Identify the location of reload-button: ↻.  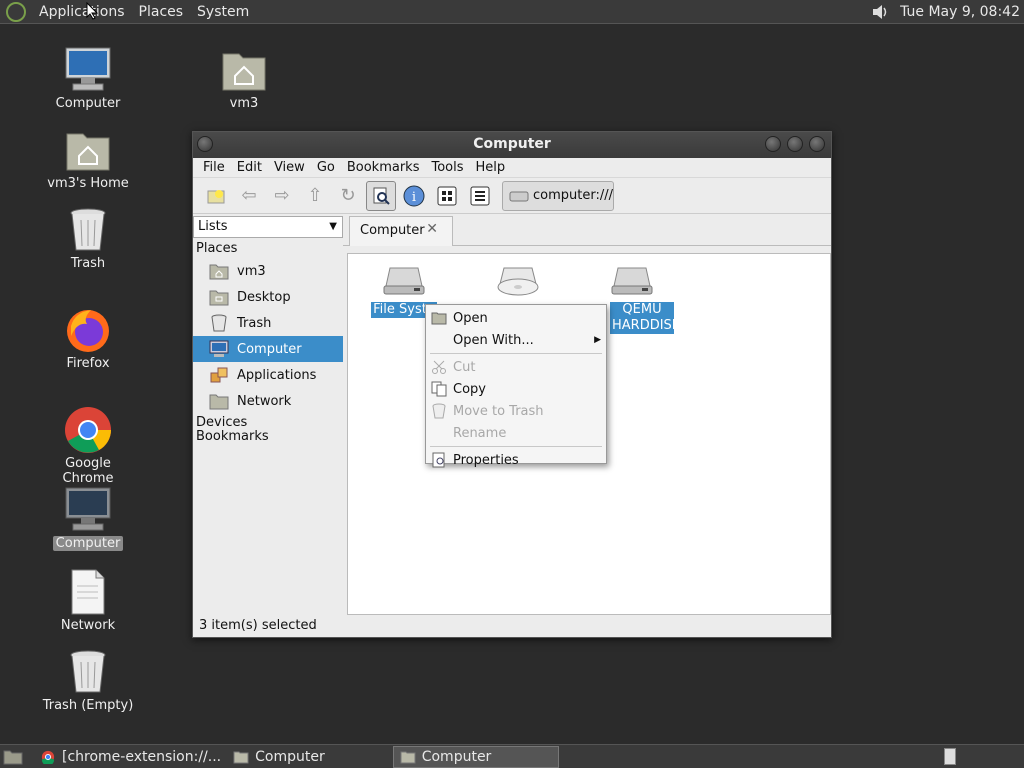
(348, 196).